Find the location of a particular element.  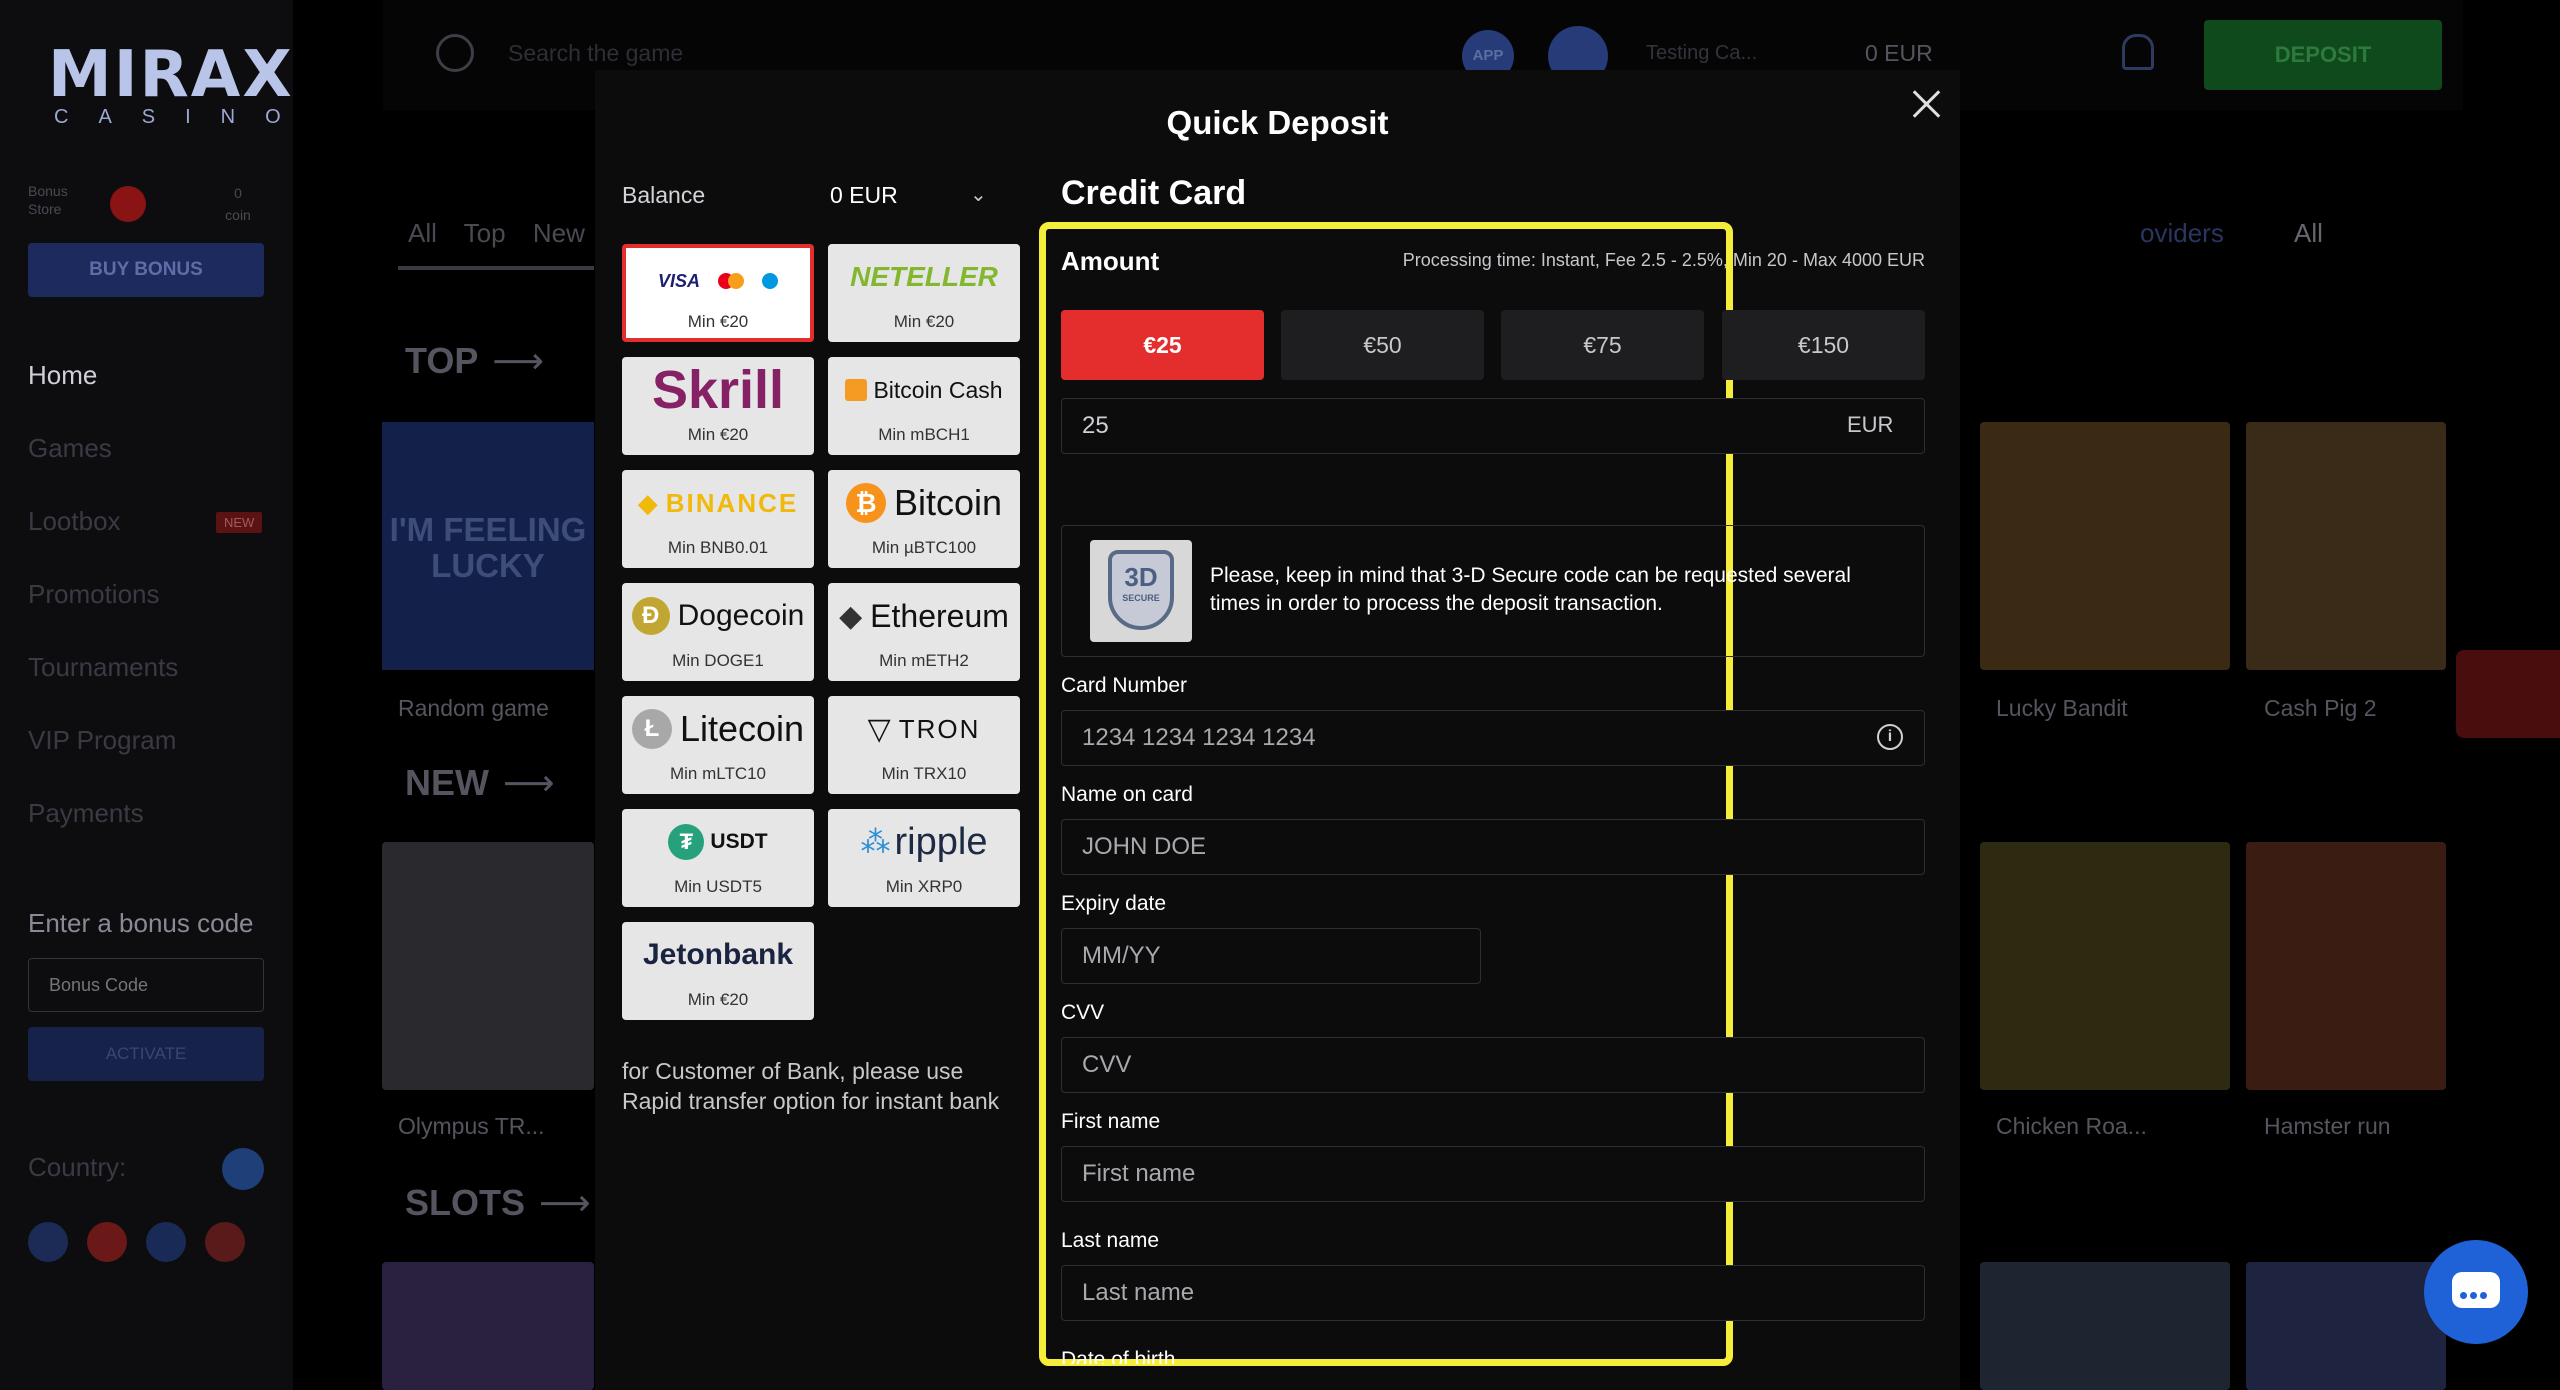

expiry-date-label: Expiry date is located at coordinates (1114, 903).